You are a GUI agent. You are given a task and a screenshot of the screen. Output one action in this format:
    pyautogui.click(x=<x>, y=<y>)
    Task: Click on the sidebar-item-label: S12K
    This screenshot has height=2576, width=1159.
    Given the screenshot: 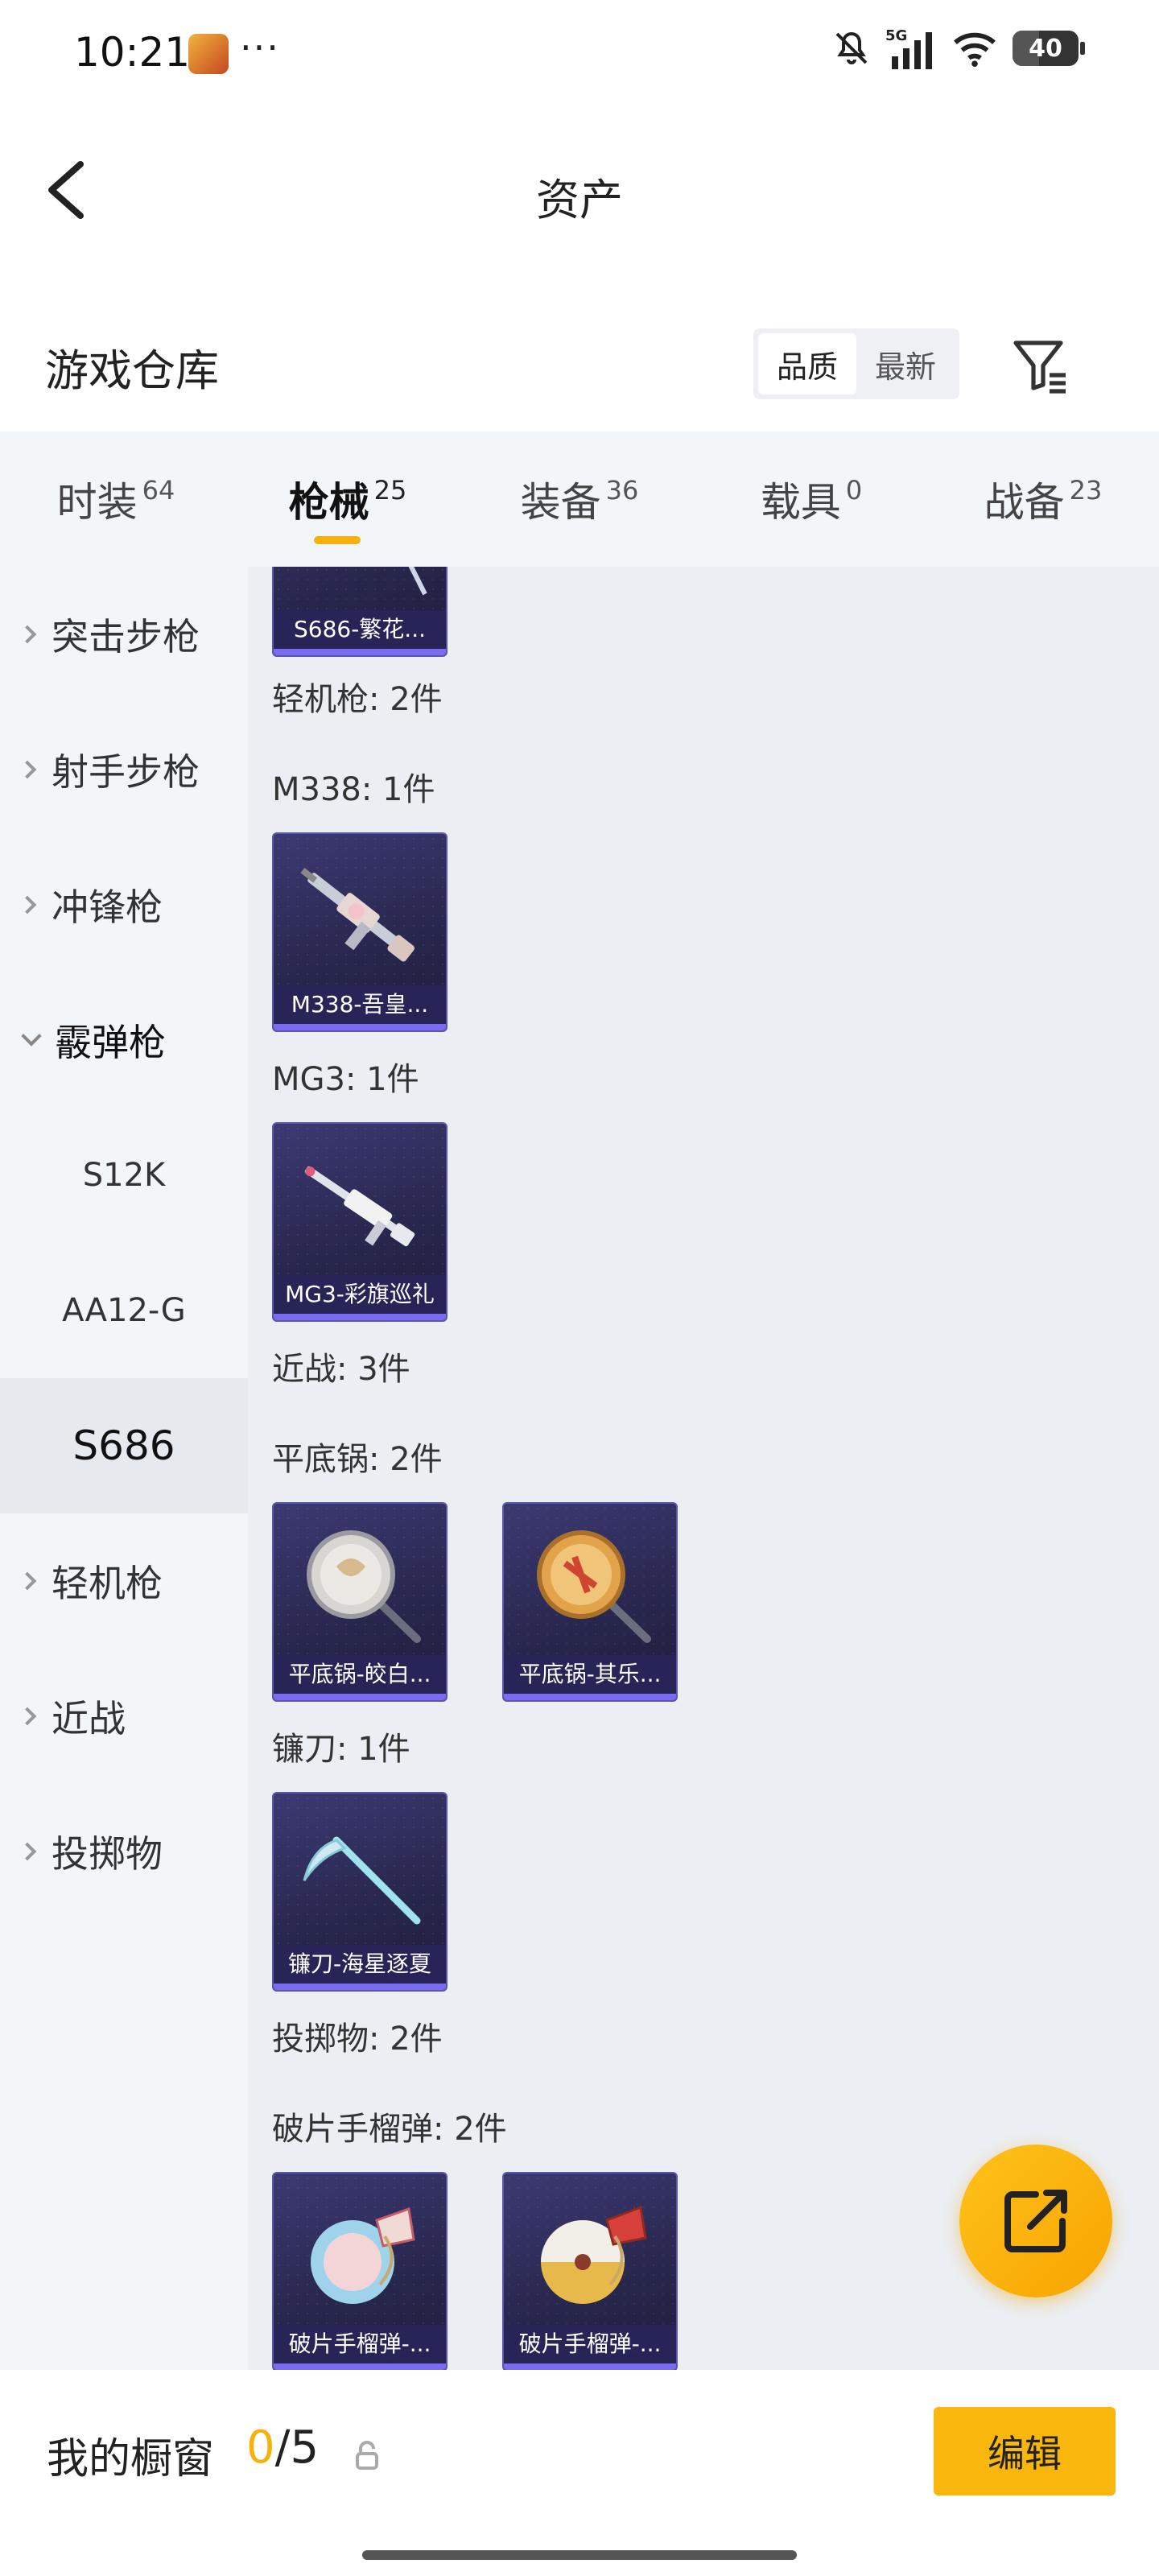 What is the action you would take?
    pyautogui.click(x=124, y=1175)
    